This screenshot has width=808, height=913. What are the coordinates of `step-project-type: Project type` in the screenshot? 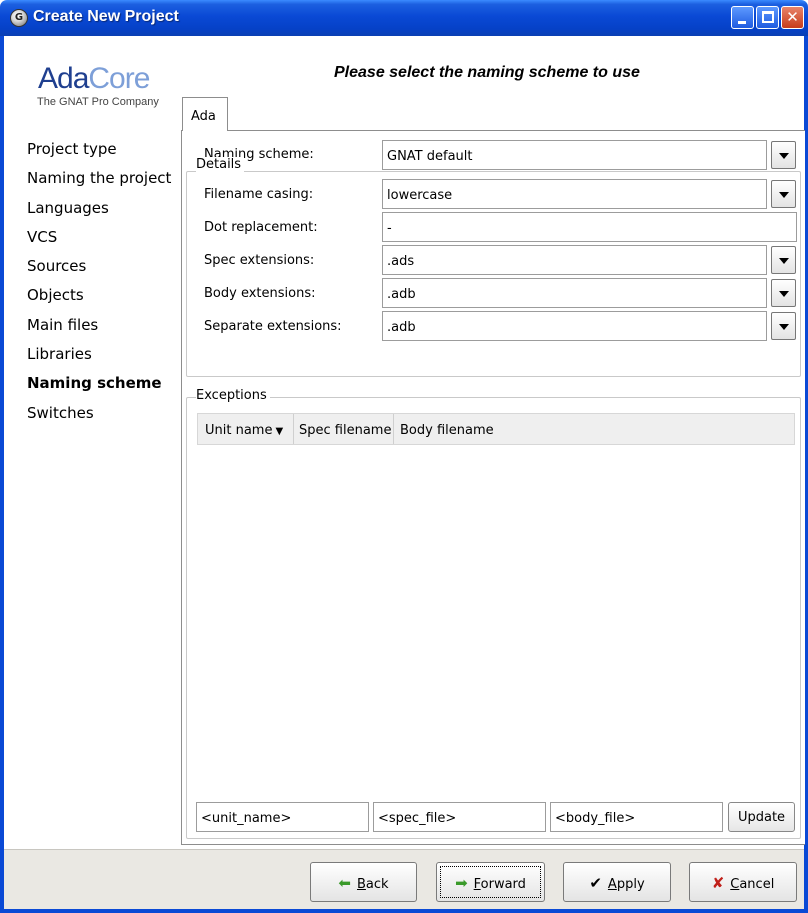 It's located at (99, 152).